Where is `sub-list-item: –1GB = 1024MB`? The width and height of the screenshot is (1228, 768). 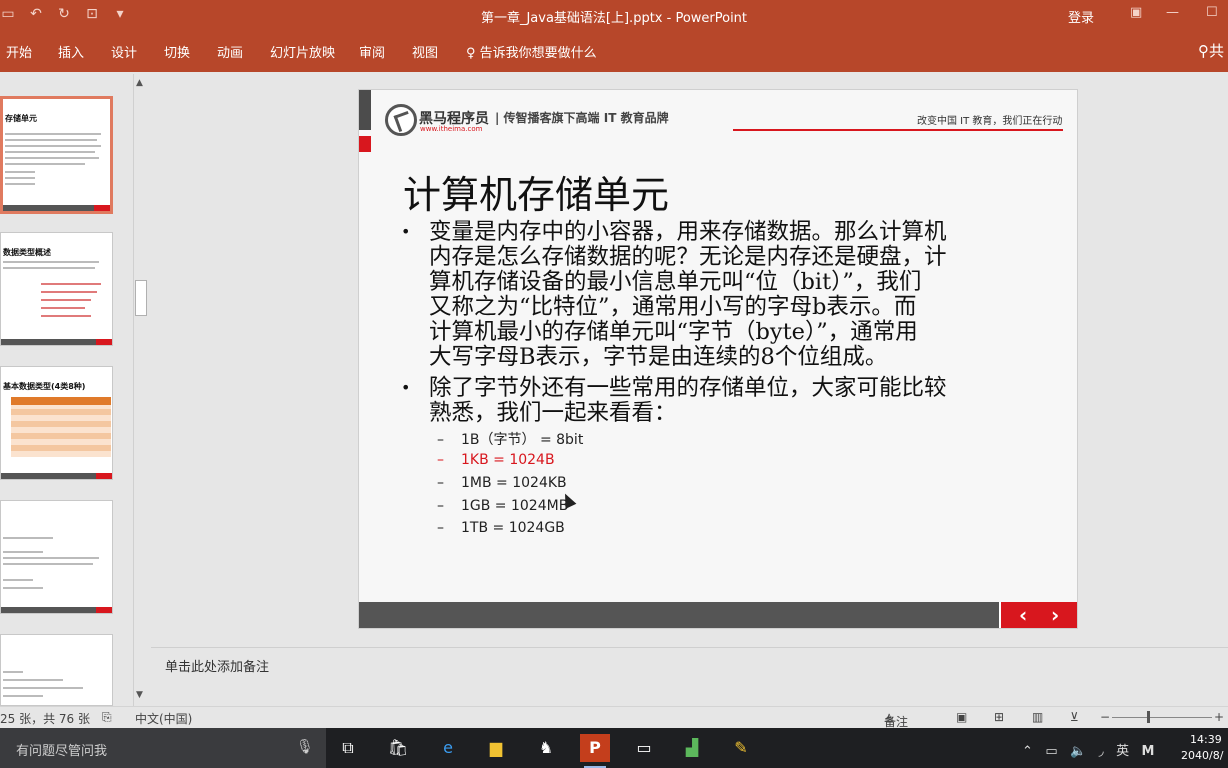
sub-list-item: –1GB = 1024MB is located at coordinates (502, 506).